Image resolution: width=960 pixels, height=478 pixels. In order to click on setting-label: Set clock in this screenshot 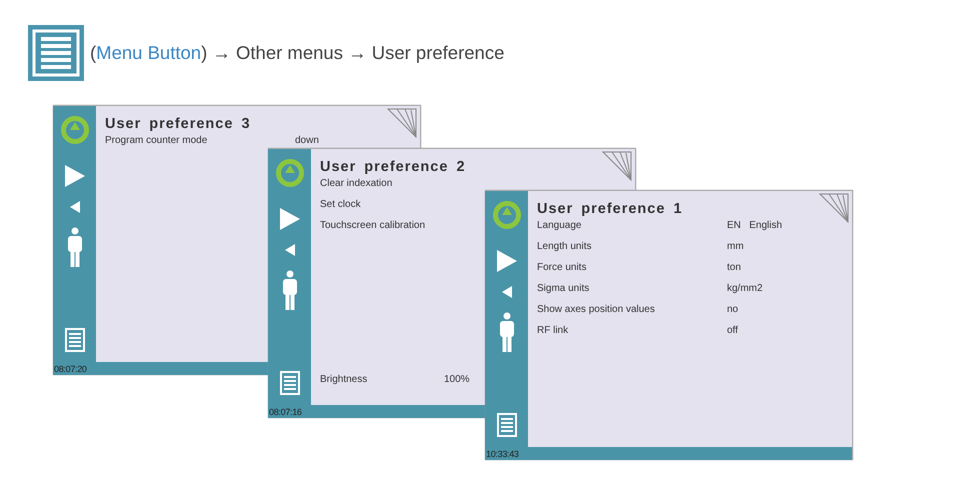, I will do `click(340, 204)`.